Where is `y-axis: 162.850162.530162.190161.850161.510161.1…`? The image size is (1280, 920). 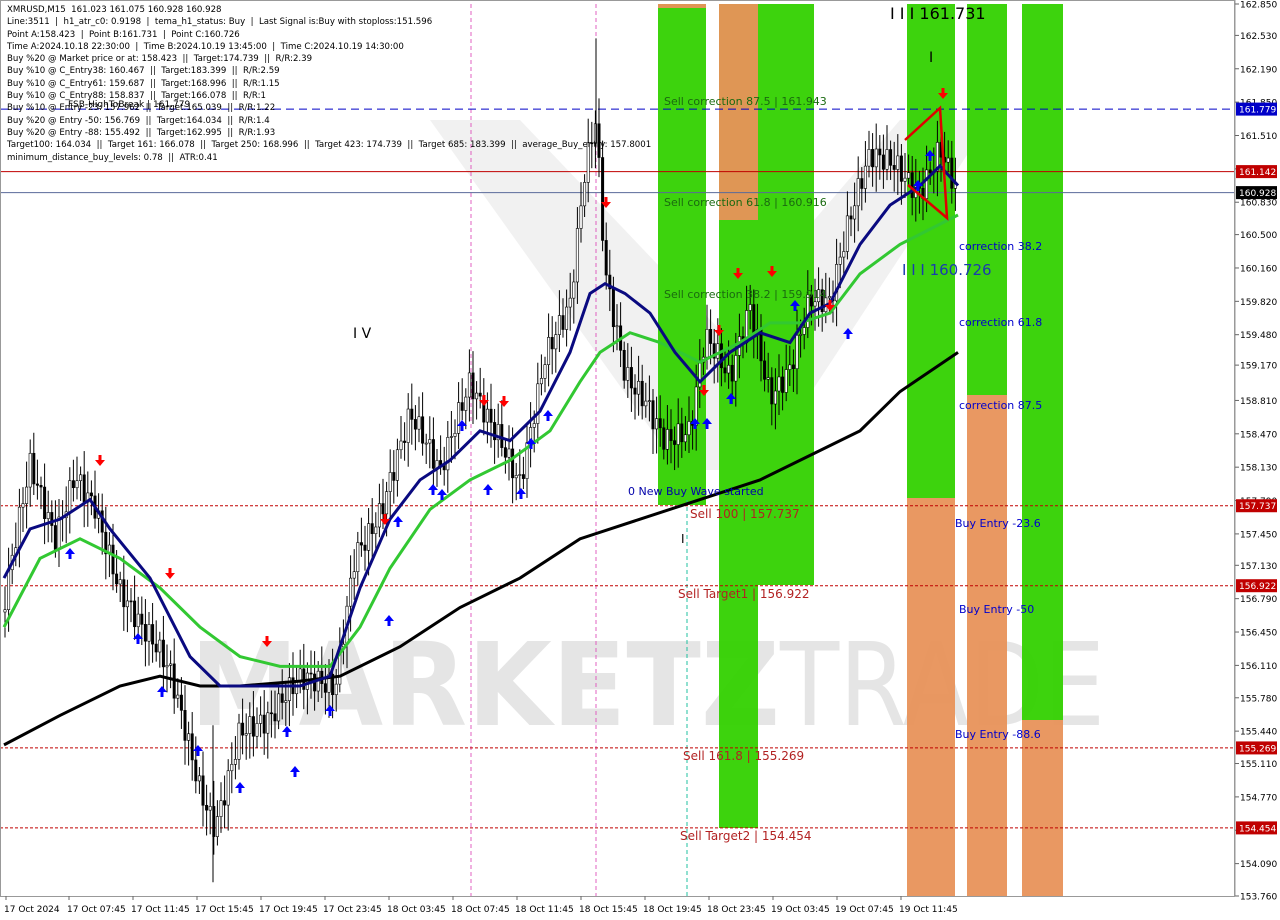
y-axis: 162.850162.530162.190161.850161.510161.1… is located at coordinates (1257, 460).